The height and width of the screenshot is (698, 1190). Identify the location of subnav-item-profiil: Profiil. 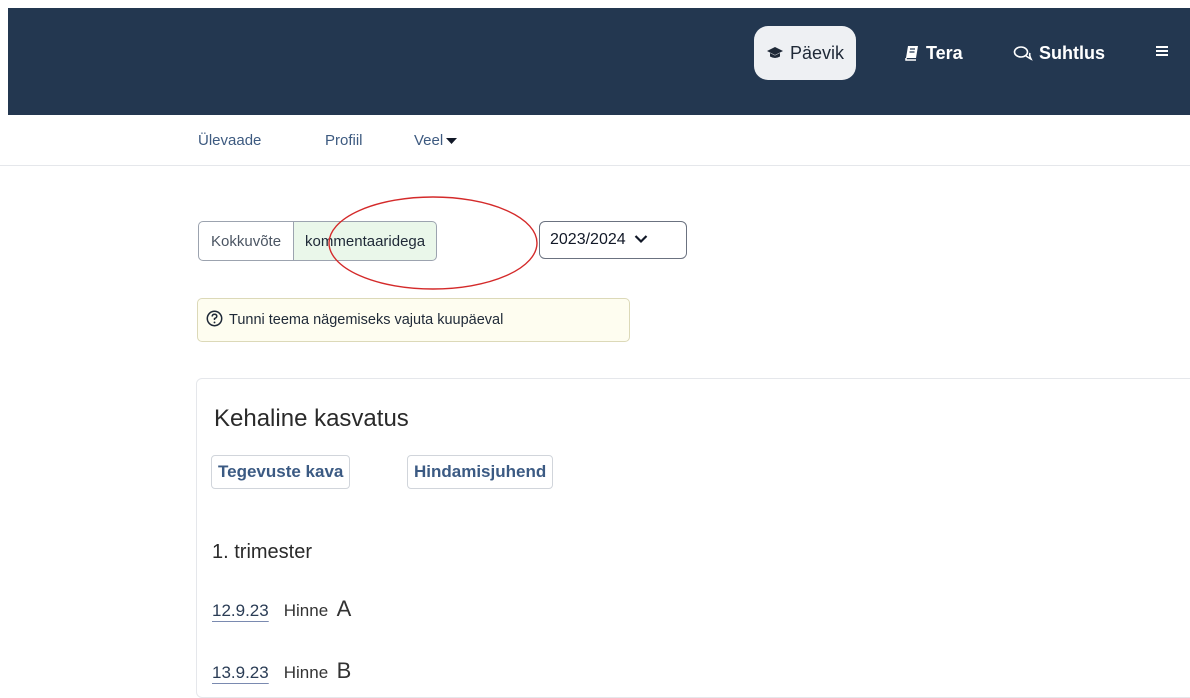
(344, 140).